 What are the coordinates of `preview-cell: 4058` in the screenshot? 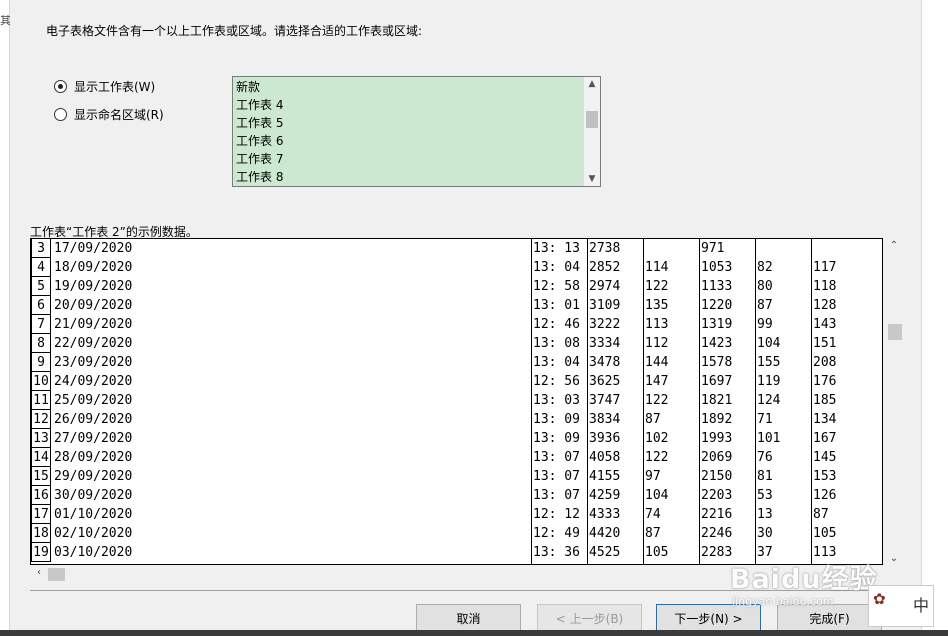 It's located at (605, 457).